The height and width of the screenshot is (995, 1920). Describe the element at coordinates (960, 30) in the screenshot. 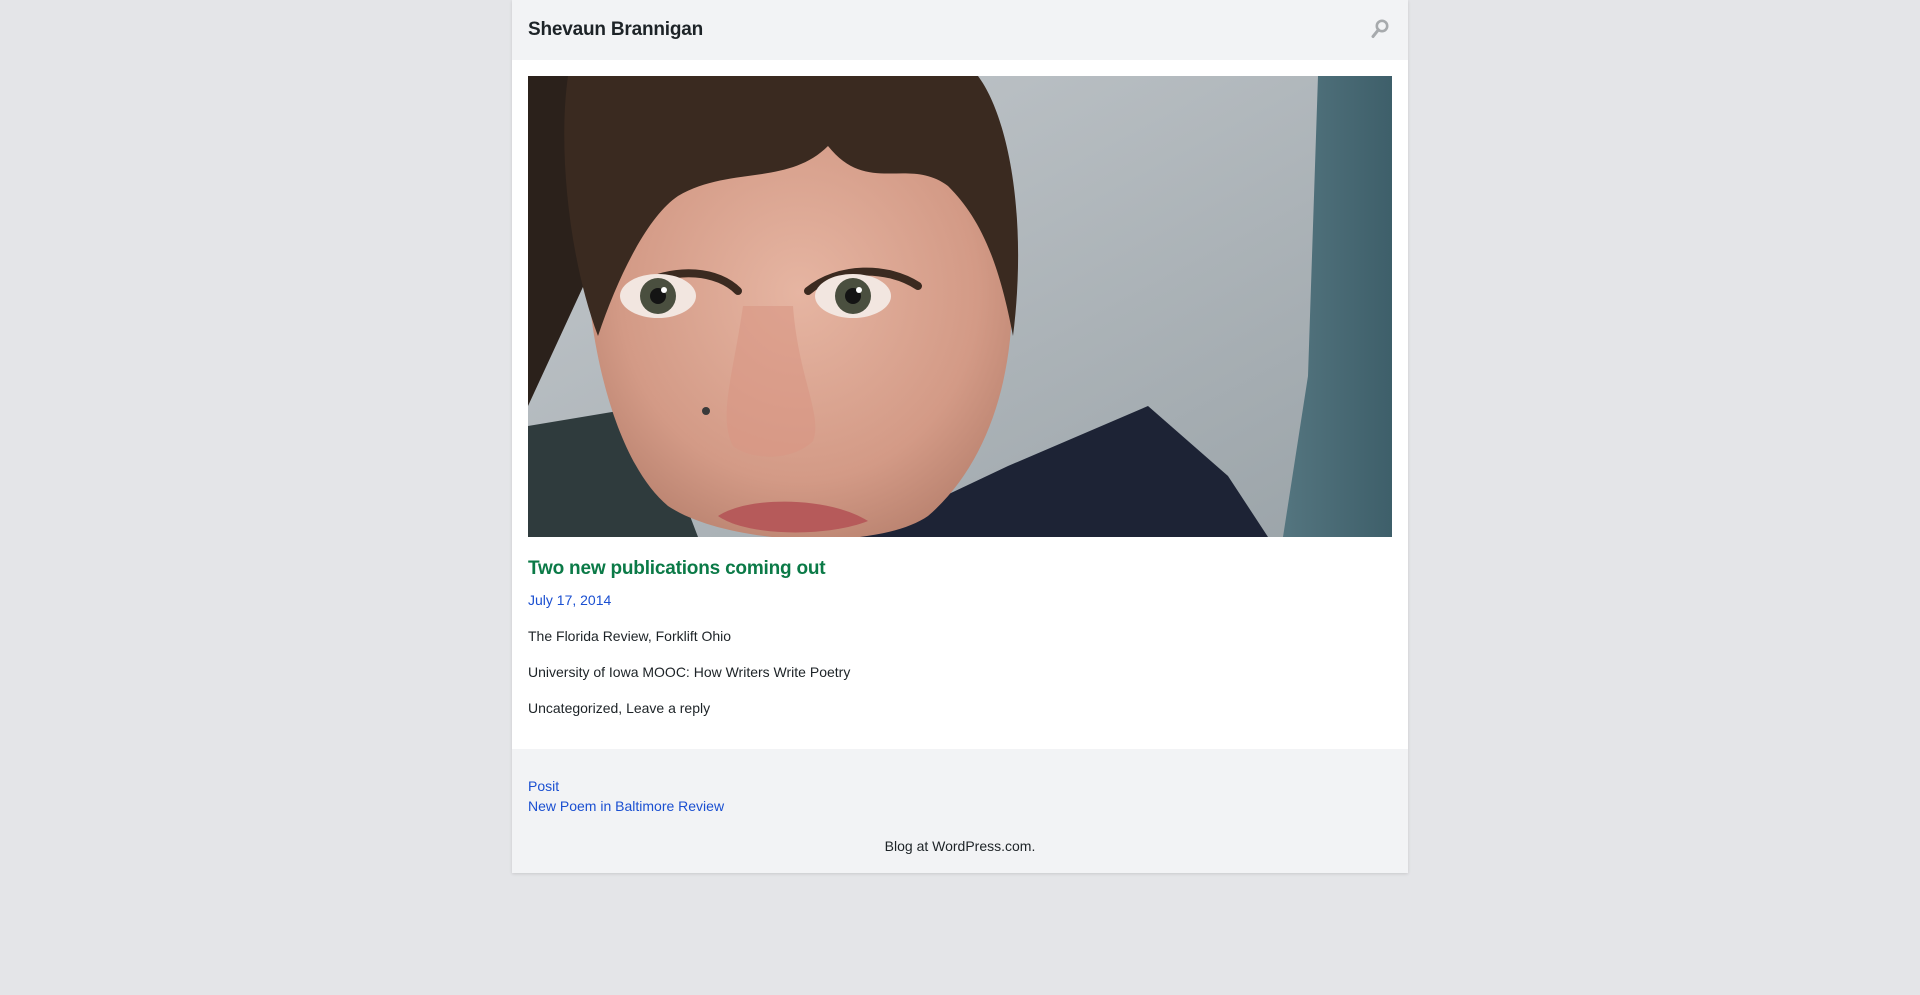

I see `masthead: Shevaun Brannigan` at that location.